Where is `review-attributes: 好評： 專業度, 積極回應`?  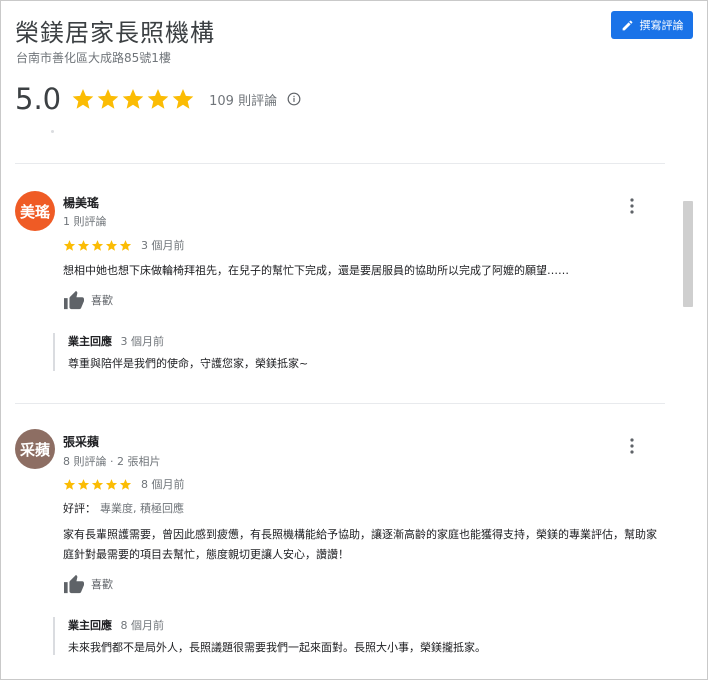
review-attributes: 好評： 專業度, 積極回應 is located at coordinates (123, 508).